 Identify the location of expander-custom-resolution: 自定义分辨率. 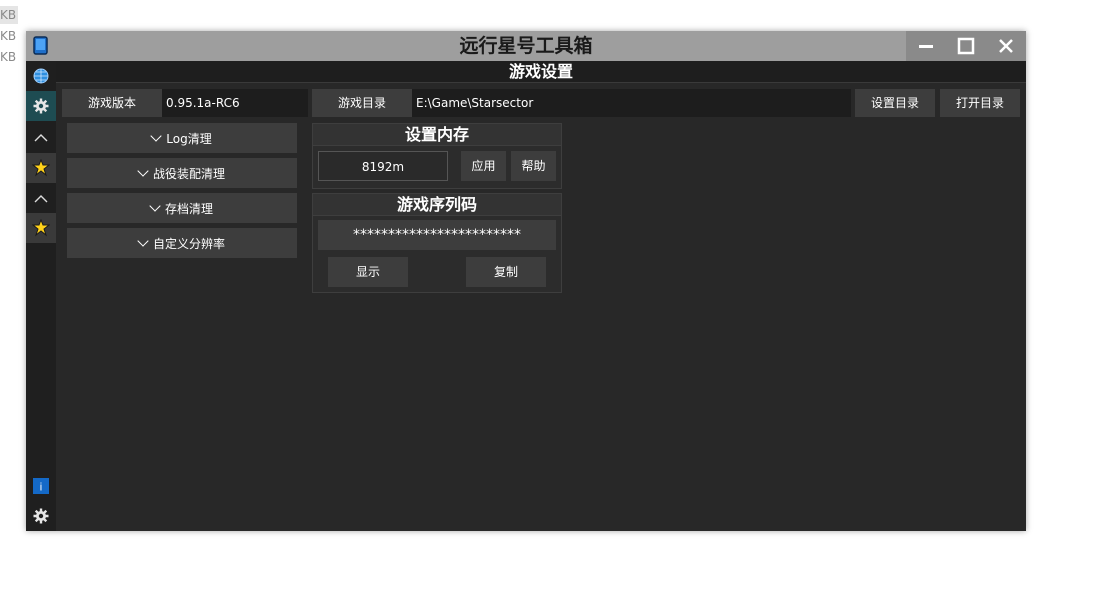
(182, 243).